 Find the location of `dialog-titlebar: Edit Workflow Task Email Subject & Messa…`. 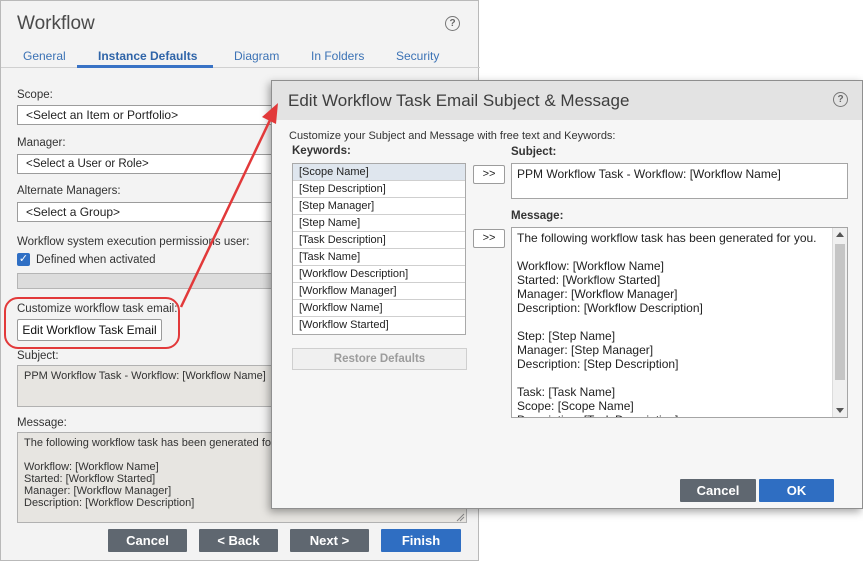

dialog-titlebar: Edit Workflow Task Email Subject & Messa… is located at coordinates (567, 100).